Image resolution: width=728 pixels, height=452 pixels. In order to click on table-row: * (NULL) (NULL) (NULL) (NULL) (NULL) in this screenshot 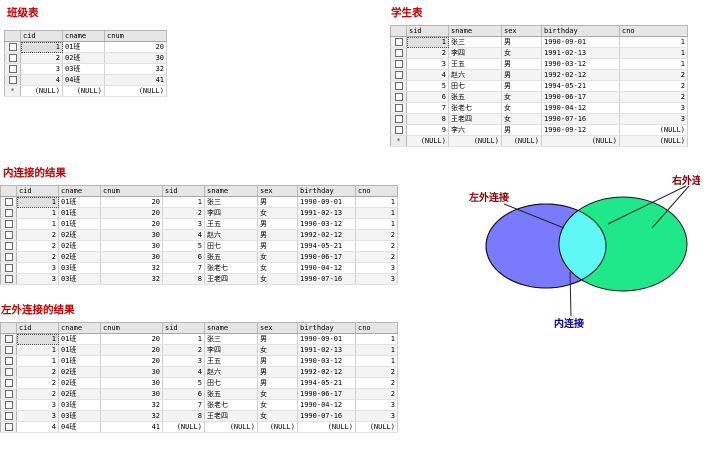, I will do `click(539, 141)`.